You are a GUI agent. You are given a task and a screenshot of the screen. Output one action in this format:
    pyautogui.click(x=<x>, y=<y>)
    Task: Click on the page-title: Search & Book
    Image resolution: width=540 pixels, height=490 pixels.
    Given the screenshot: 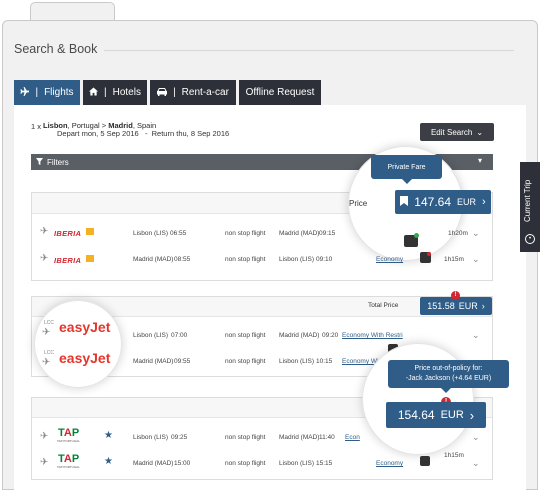 What is the action you would take?
    pyautogui.click(x=56, y=49)
    